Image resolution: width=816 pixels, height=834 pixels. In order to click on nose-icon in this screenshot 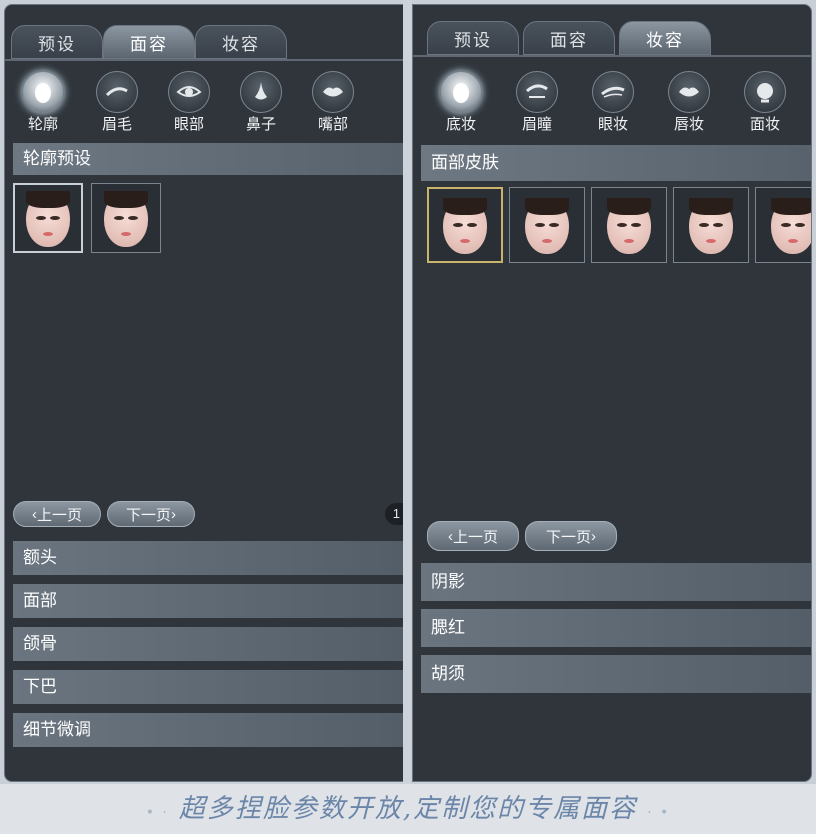, I will do `click(261, 92)`.